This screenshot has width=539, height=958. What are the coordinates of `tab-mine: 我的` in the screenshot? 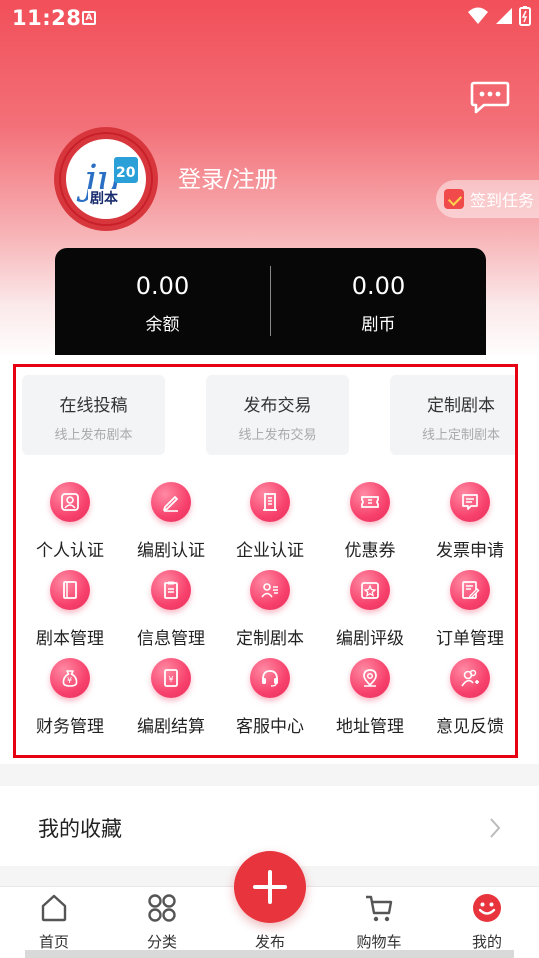 It's located at (487, 922).